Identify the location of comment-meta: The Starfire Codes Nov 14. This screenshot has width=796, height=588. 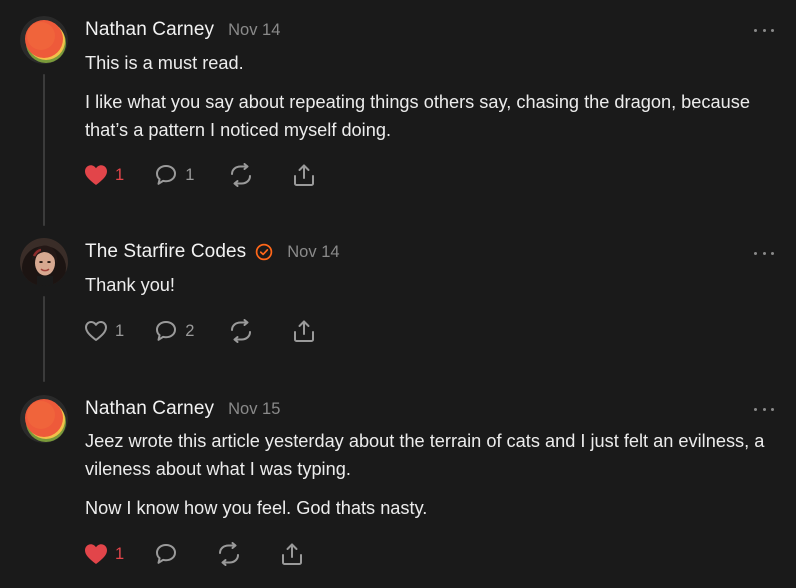
(212, 252).